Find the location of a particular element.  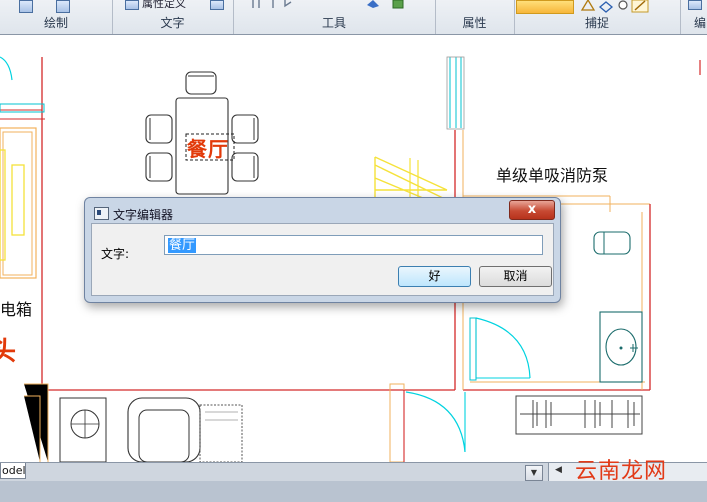

red-label-partial: 头 is located at coordinates (8, 349).